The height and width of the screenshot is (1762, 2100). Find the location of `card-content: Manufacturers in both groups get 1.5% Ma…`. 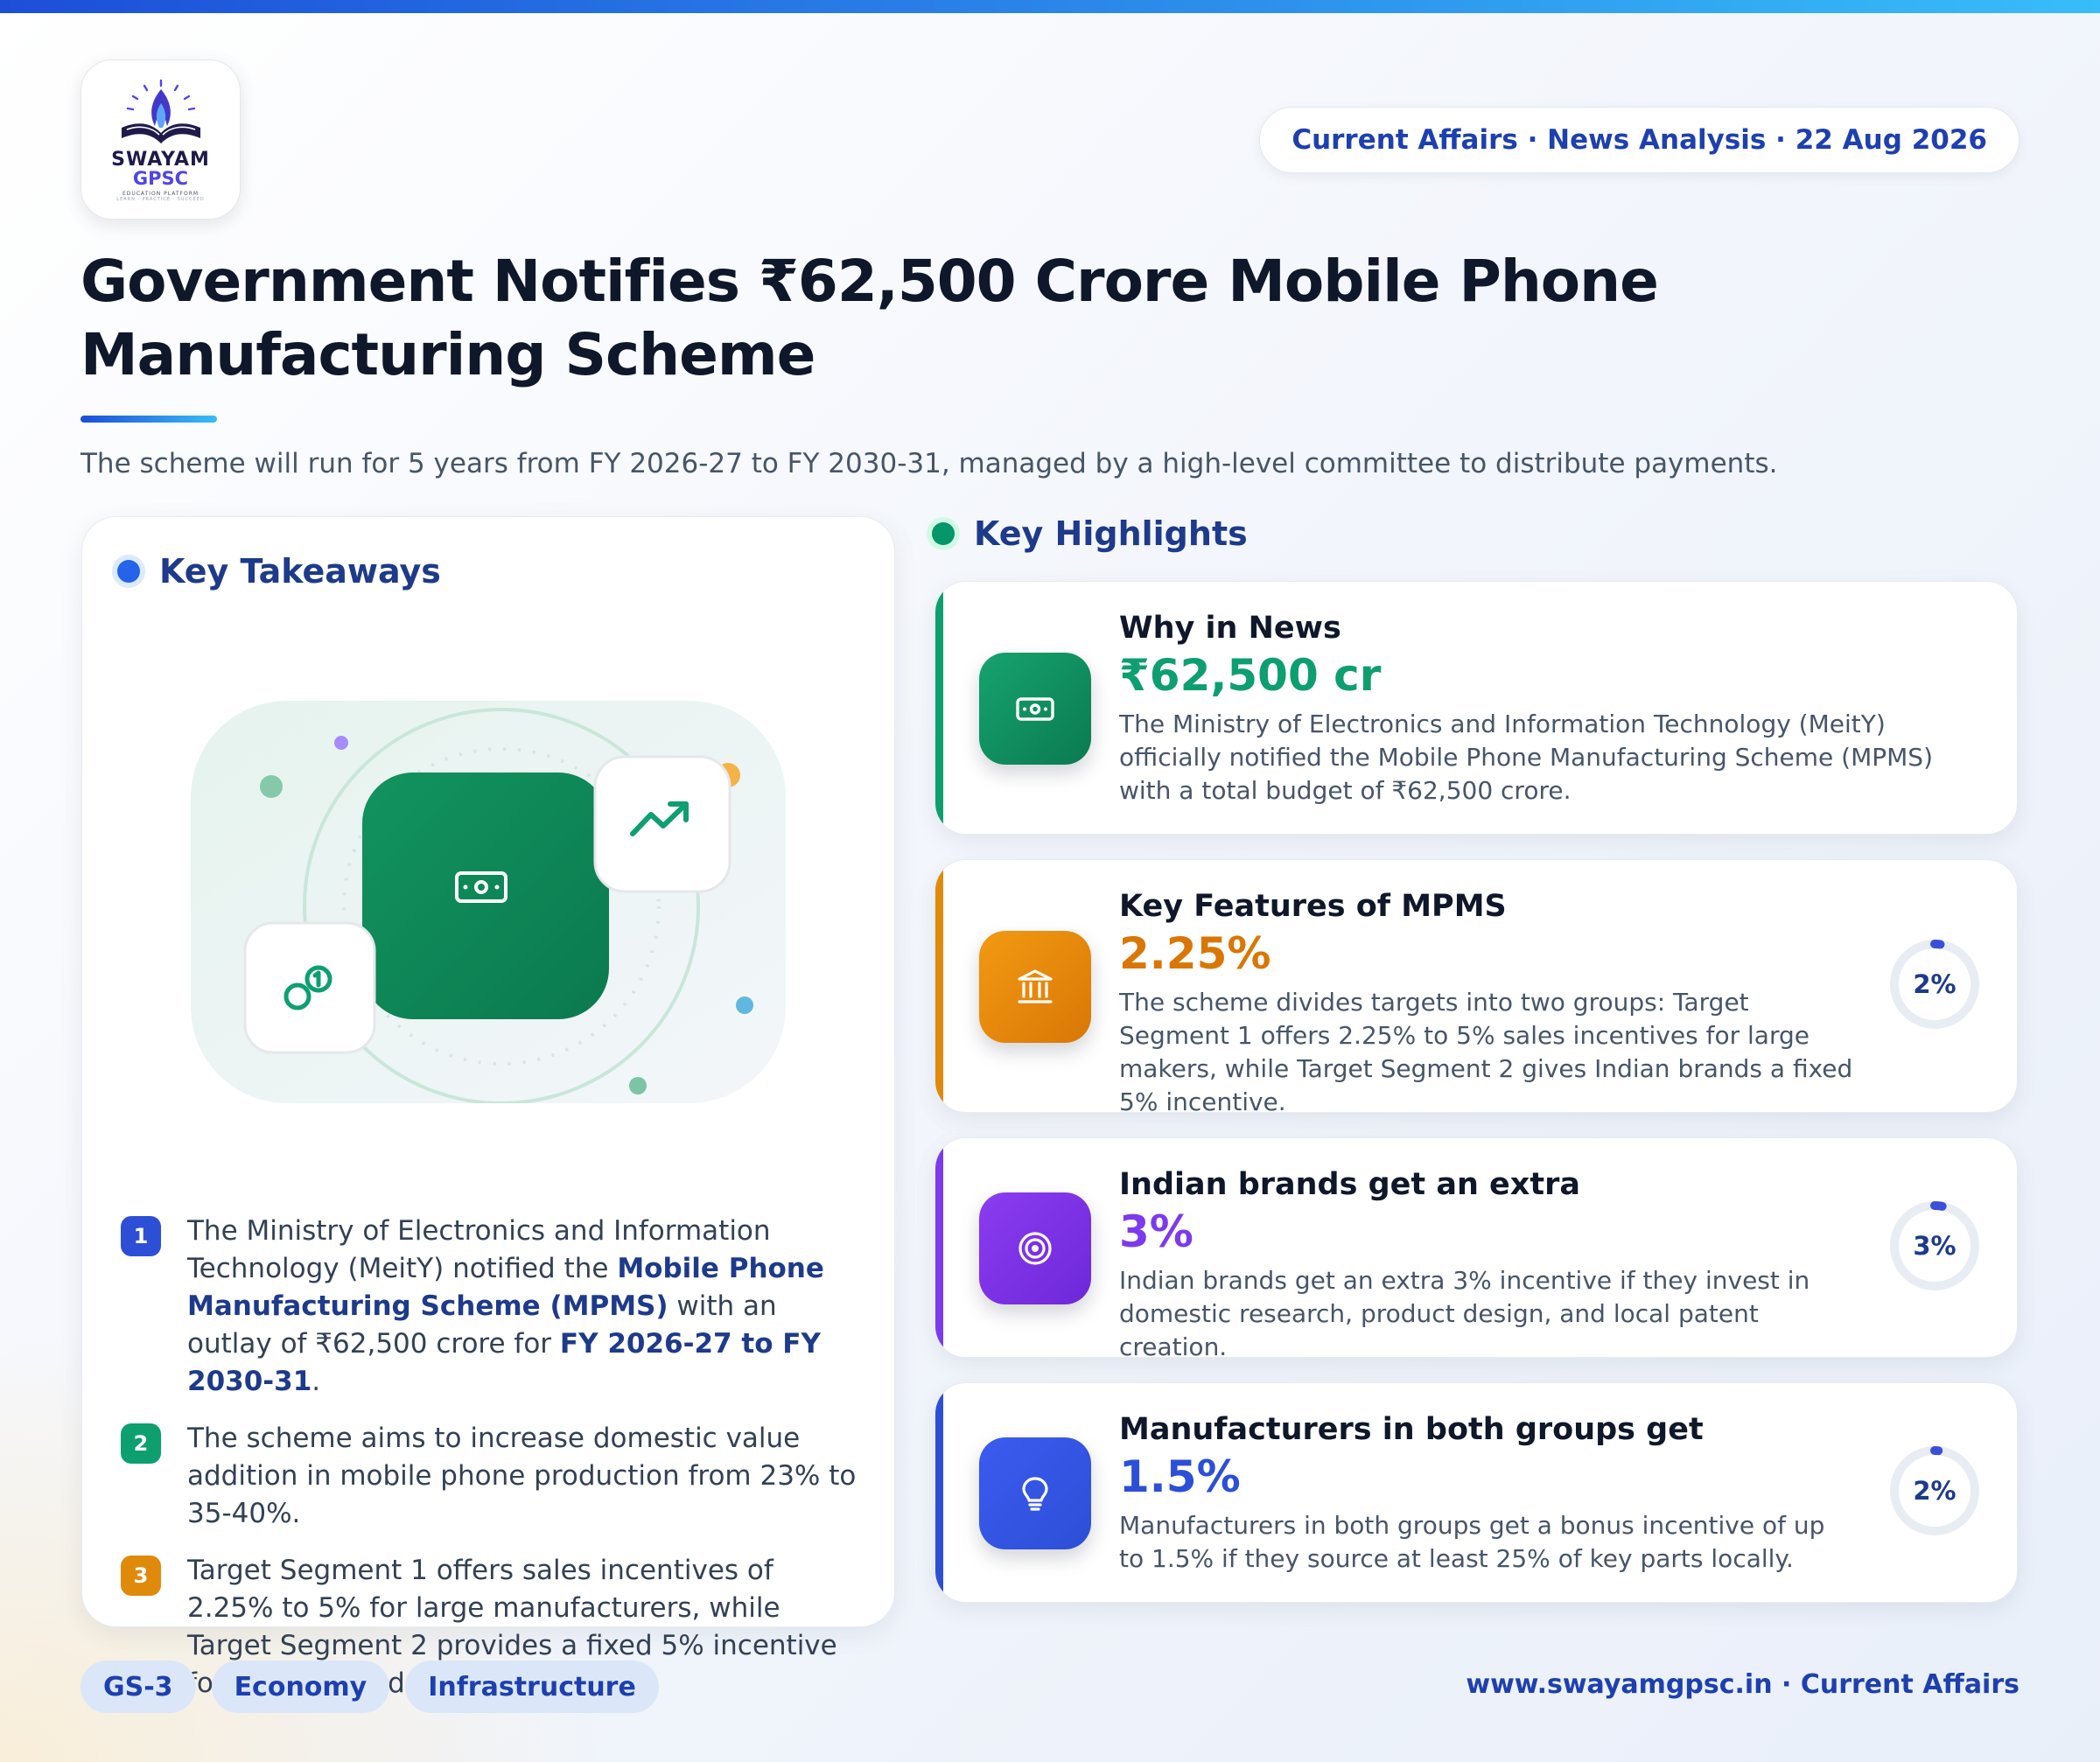

card-content: Manufacturers in both groups get 1.5% Ma… is located at coordinates (1486, 1492).